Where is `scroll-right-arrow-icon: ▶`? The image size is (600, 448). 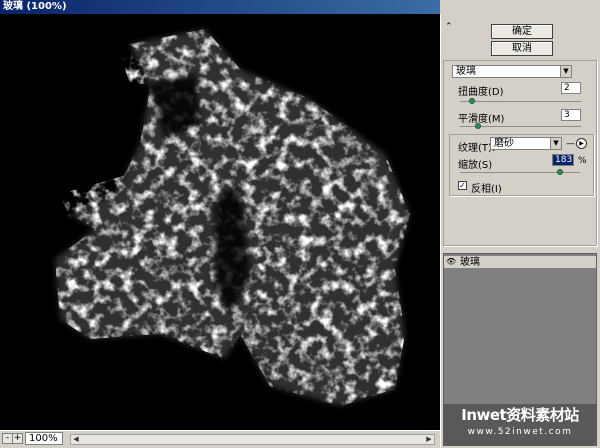
scroll-right-arrow-icon: ▶ is located at coordinates (429, 439).